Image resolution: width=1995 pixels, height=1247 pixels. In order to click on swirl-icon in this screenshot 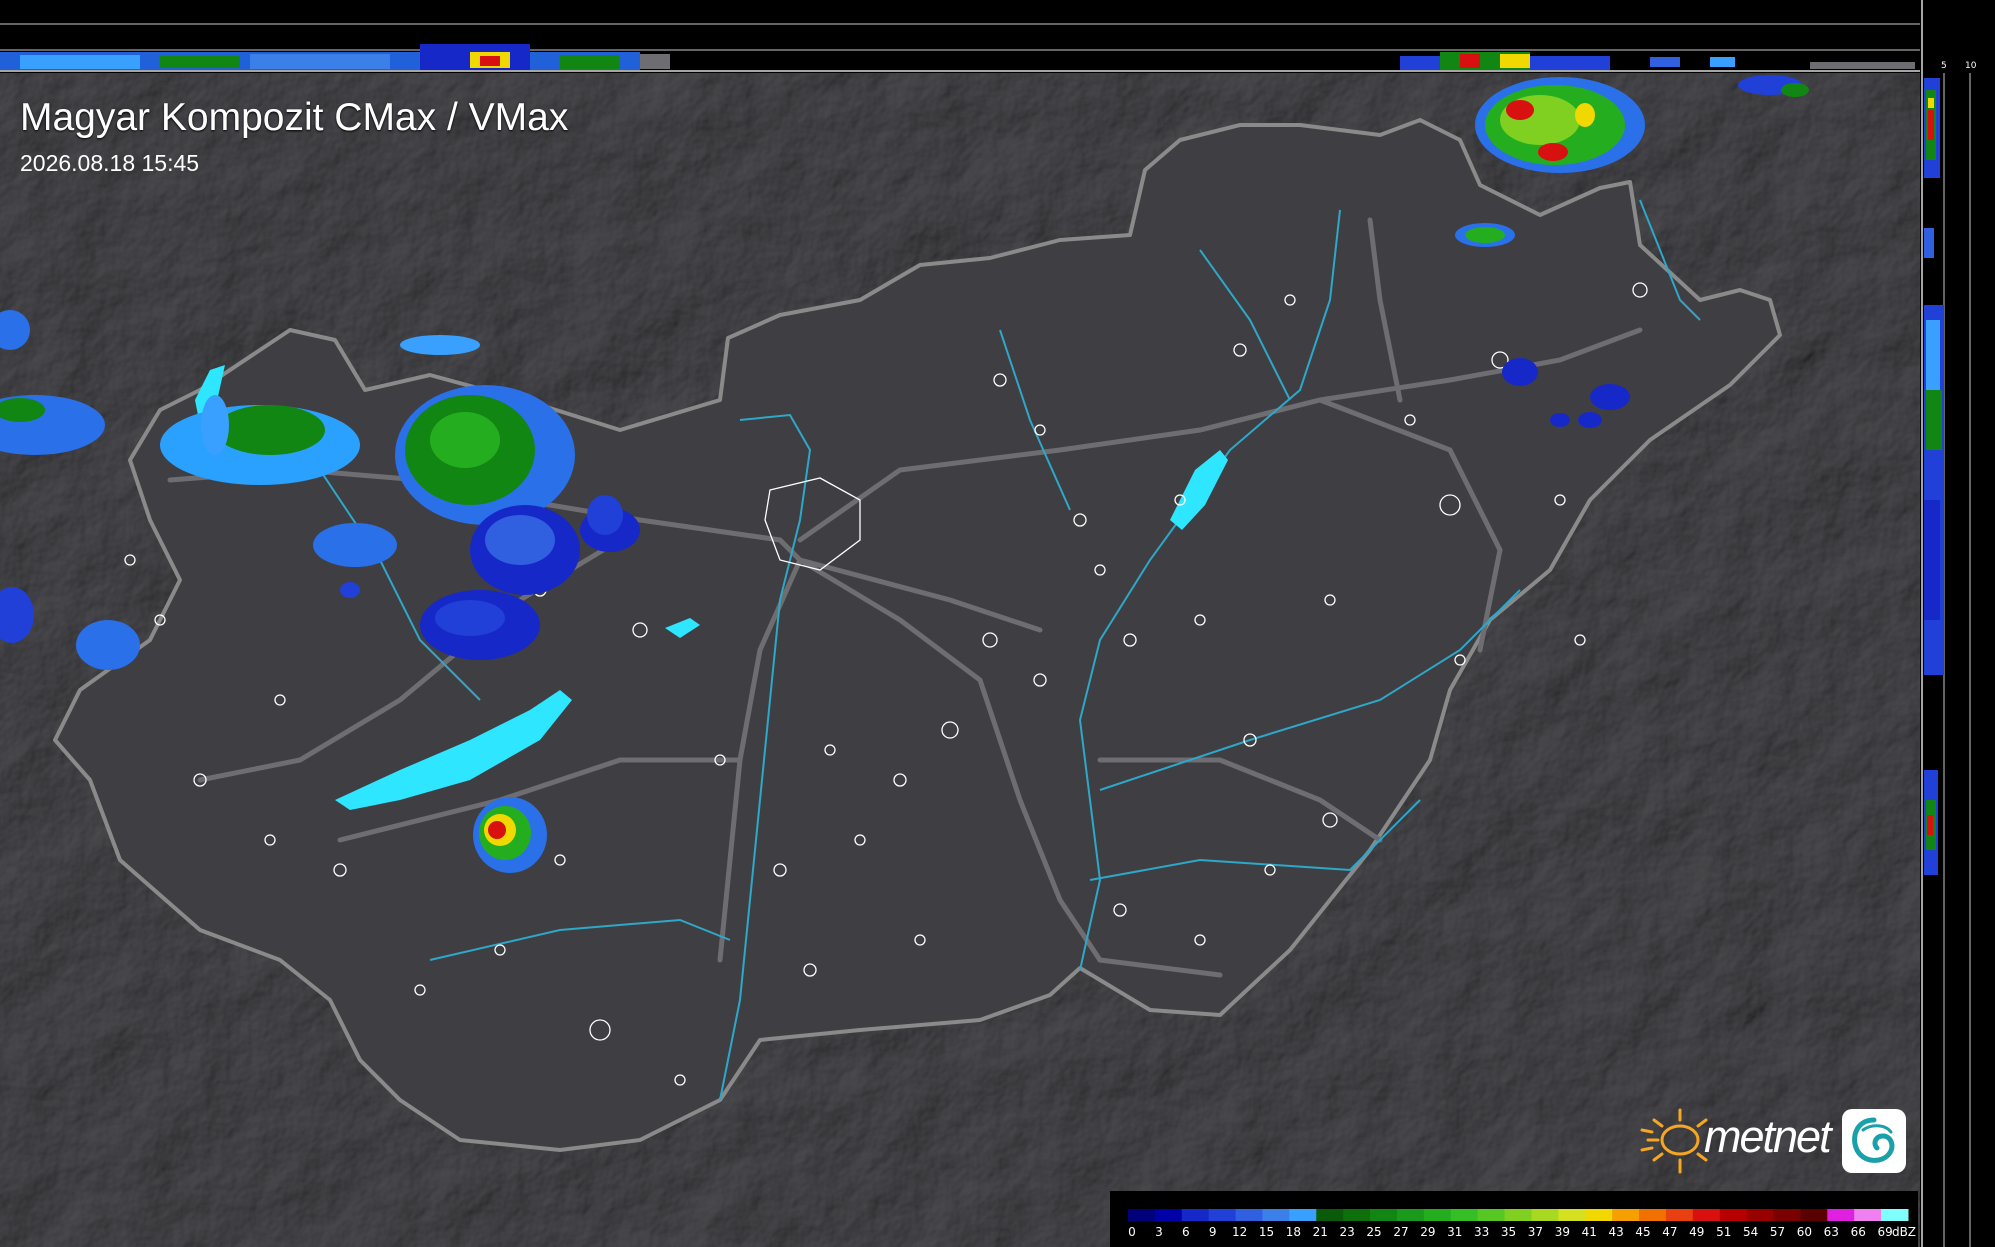, I will do `click(1874, 1141)`.